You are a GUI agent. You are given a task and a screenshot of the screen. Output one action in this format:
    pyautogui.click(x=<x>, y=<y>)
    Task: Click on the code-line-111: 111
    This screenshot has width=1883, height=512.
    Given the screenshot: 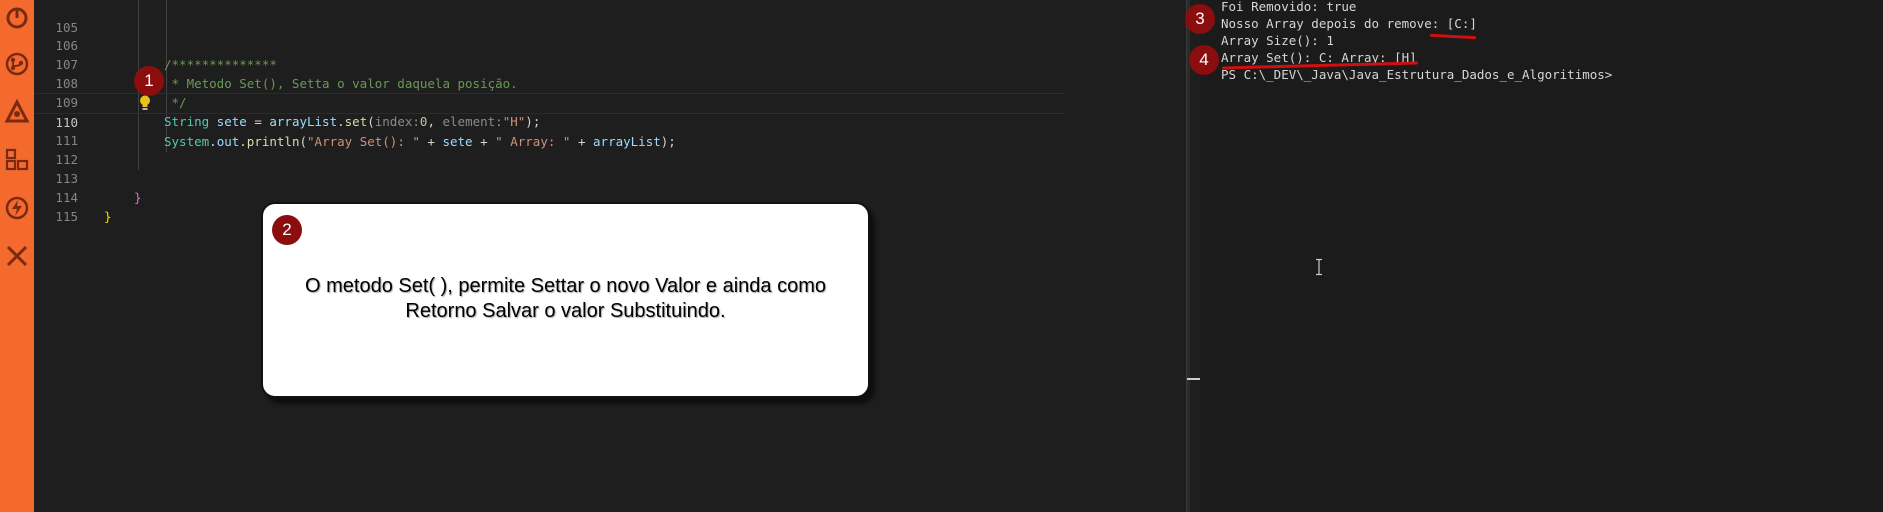 What is the action you would take?
    pyautogui.click(x=549, y=130)
    